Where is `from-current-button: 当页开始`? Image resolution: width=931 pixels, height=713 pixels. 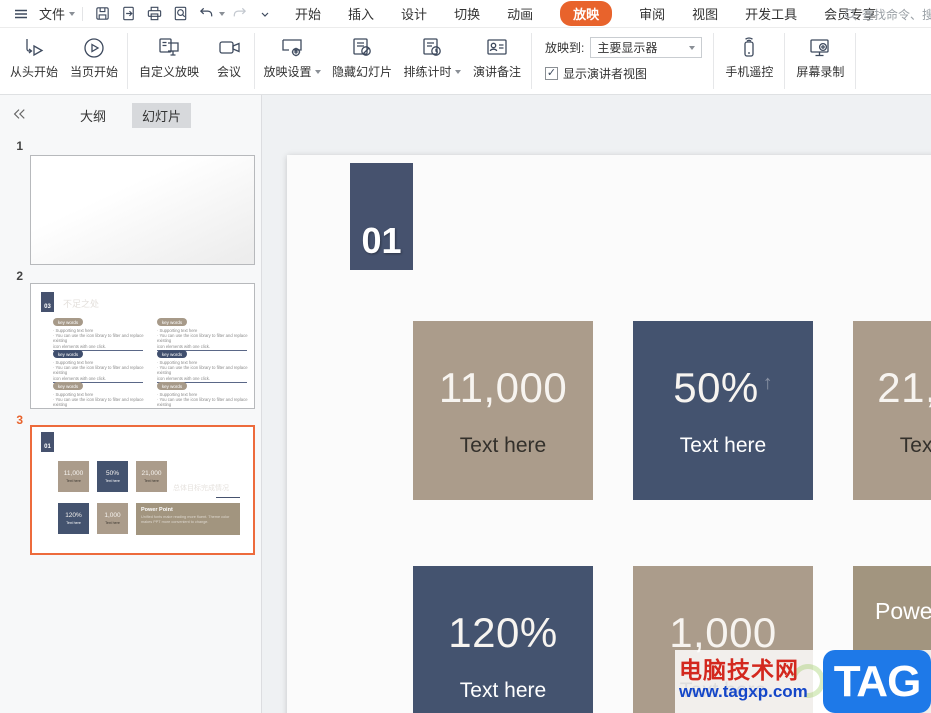
from-current-button: 当页开始 is located at coordinates (94, 54).